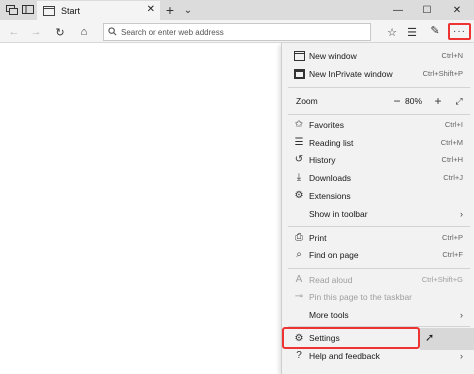  What do you see at coordinates (36, 32) in the screenshot?
I see `forward-icon: →` at bounding box center [36, 32].